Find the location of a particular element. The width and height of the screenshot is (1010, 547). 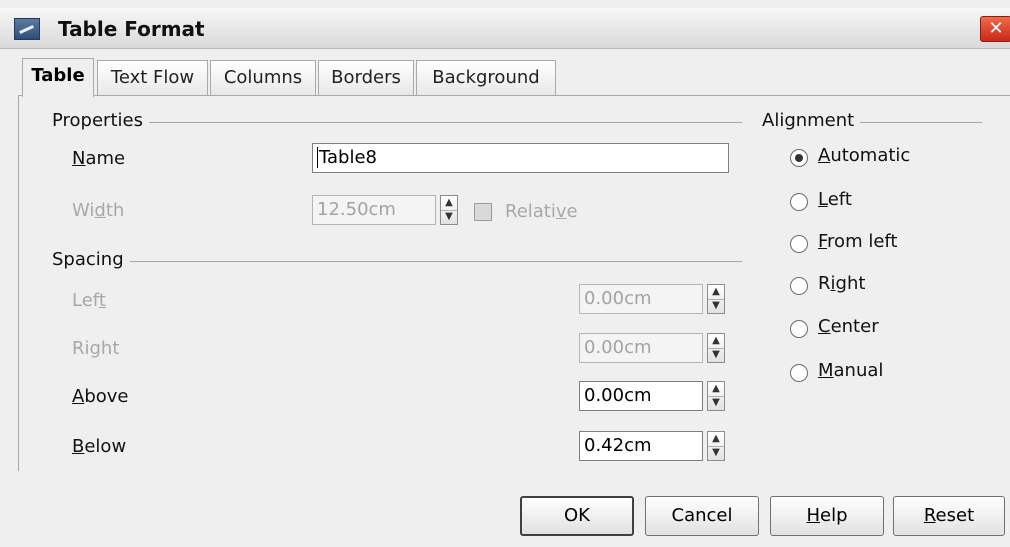

width-spinner: ▲ ▼ is located at coordinates (449, 210).